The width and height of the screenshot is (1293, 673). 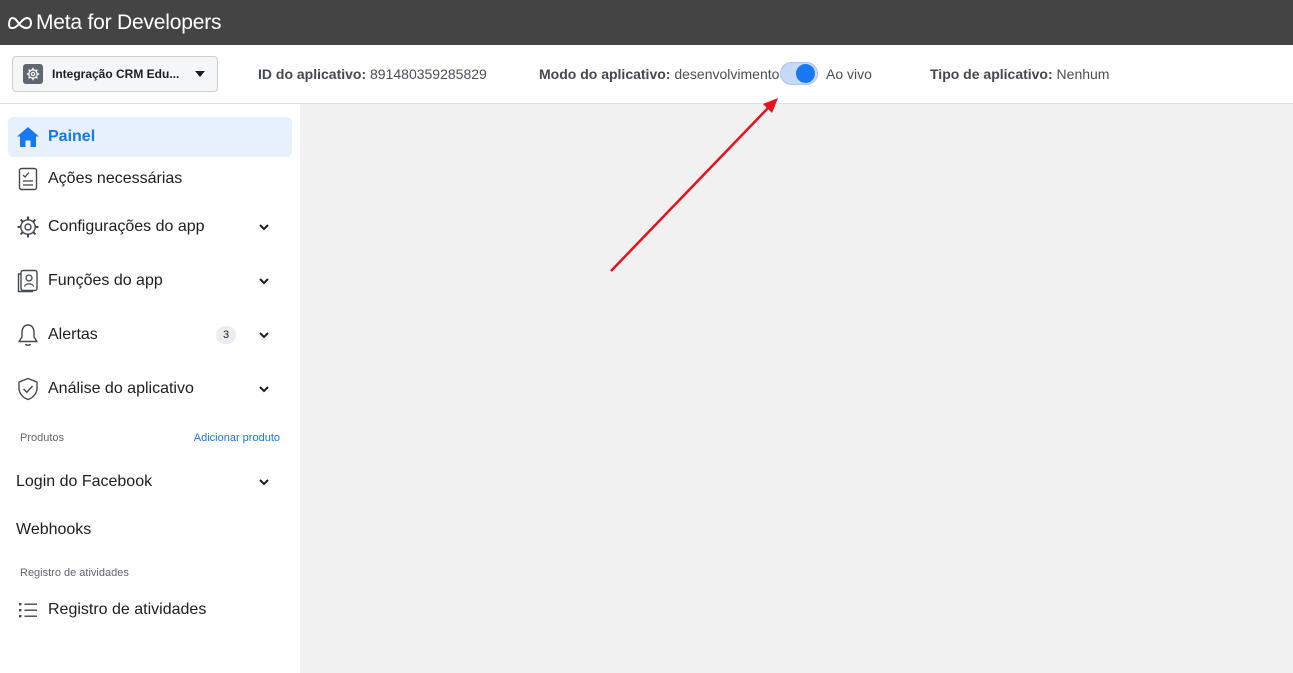 I want to click on sidebar-item-label: Funções do app, so click(x=105, y=280).